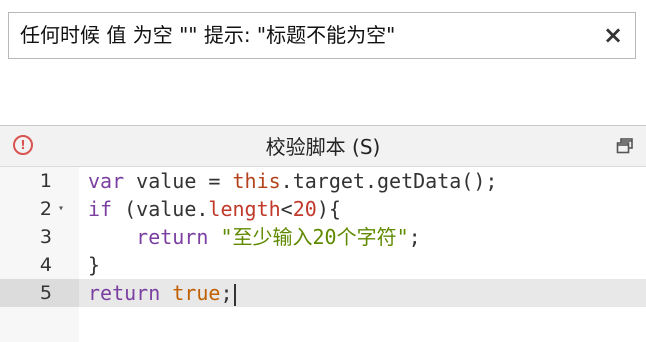 The image size is (646, 342). I want to click on code-token: (value., so click(160, 209).